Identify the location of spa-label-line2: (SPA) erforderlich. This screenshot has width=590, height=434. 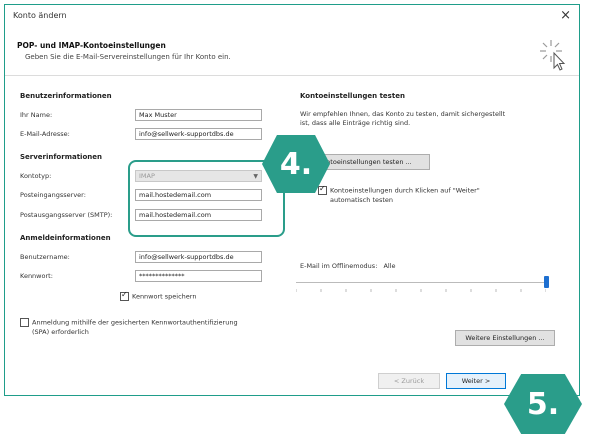
(60, 332).